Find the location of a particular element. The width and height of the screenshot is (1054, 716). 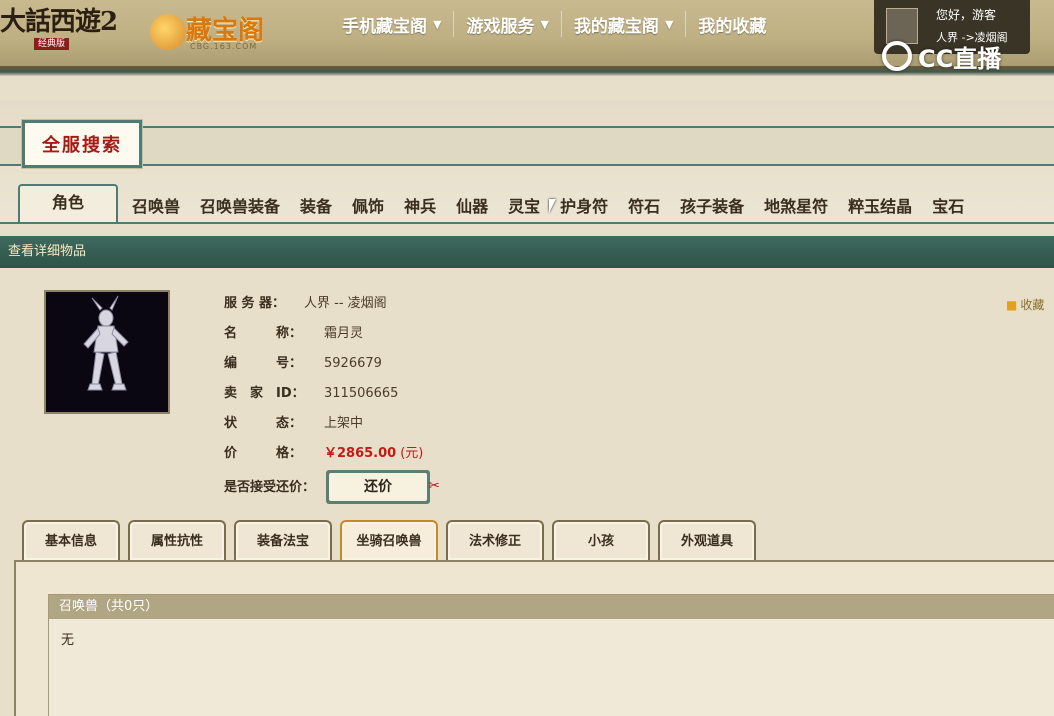

favorite-link: ■ 收藏 is located at coordinates (1025, 304).